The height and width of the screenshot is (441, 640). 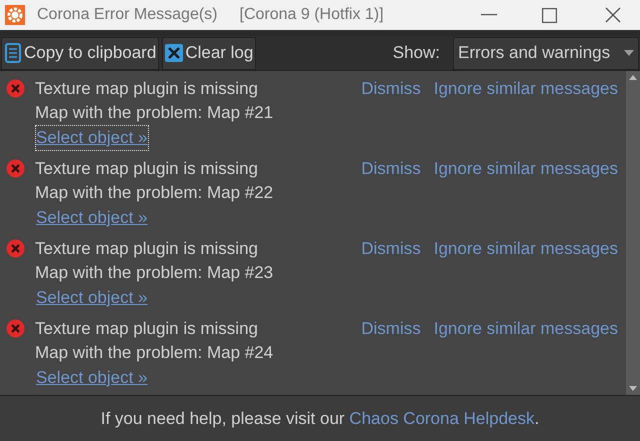 What do you see at coordinates (442, 418) in the screenshot?
I see `helpdesk-link: Chaos Corona Helpdesk` at bounding box center [442, 418].